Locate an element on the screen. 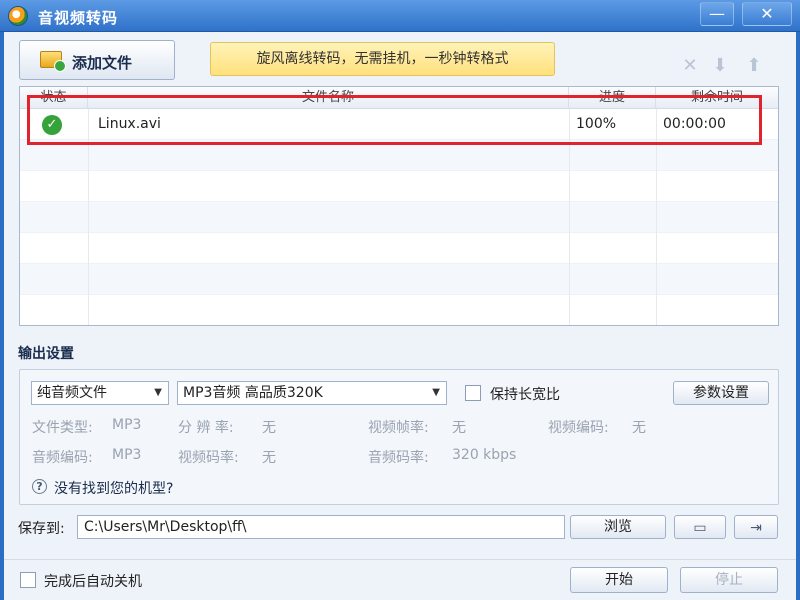 The image size is (800, 600). open-folder-button: ▭ is located at coordinates (700, 527).